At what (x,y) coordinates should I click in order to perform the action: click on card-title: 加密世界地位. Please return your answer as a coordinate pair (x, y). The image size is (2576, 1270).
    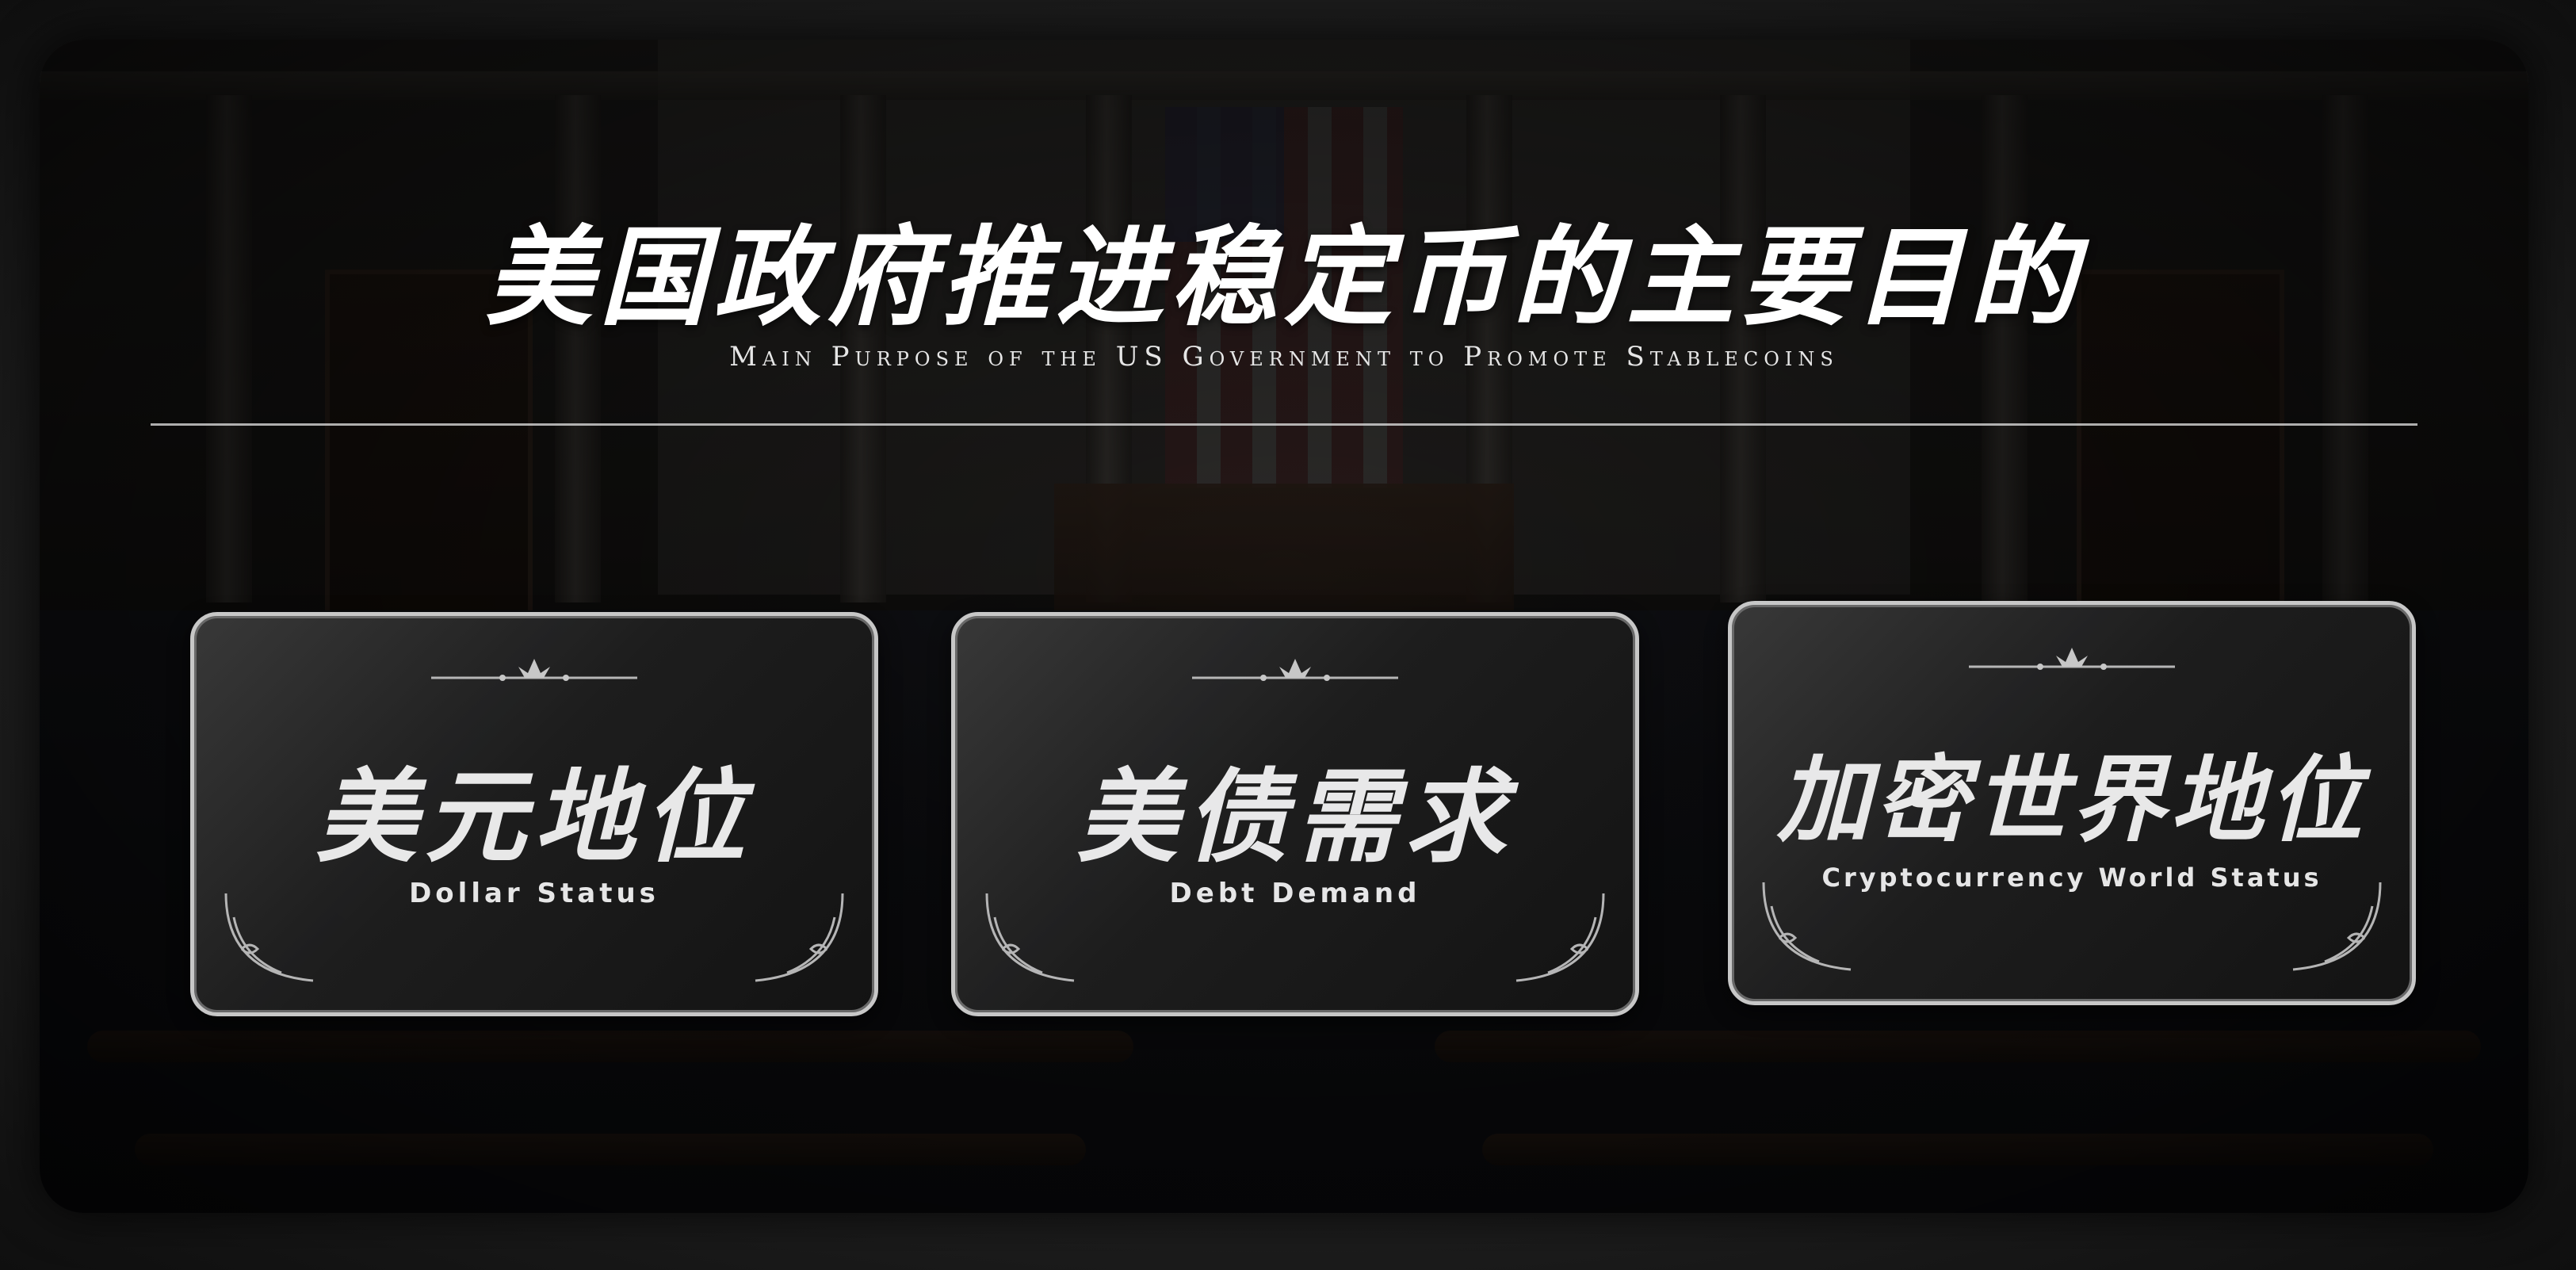
    Looking at the image, I should click on (2071, 800).